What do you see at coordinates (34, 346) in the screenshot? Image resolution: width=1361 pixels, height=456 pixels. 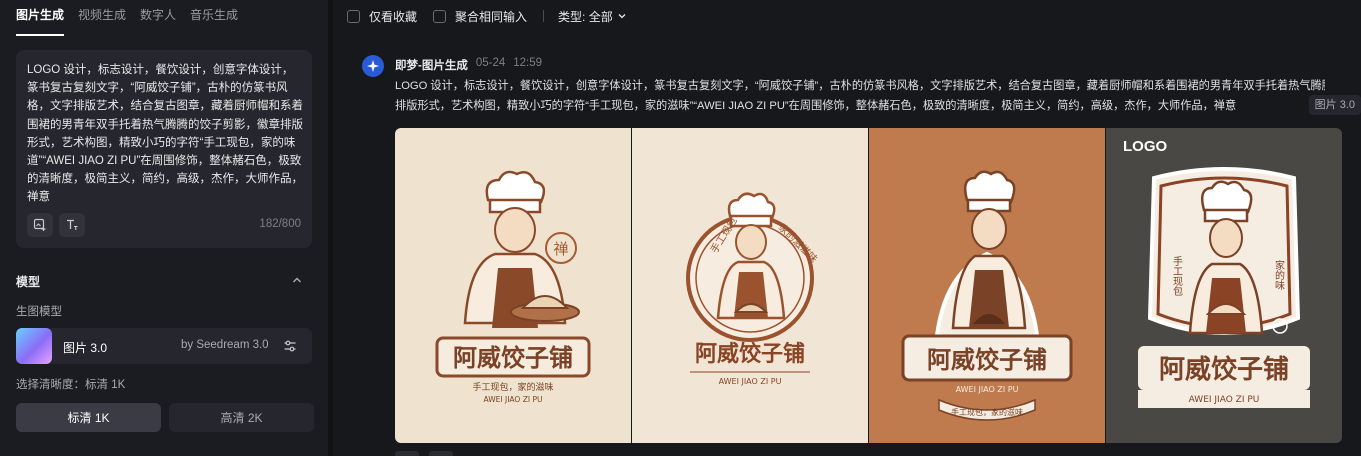 I see `model-thumbnail` at bounding box center [34, 346].